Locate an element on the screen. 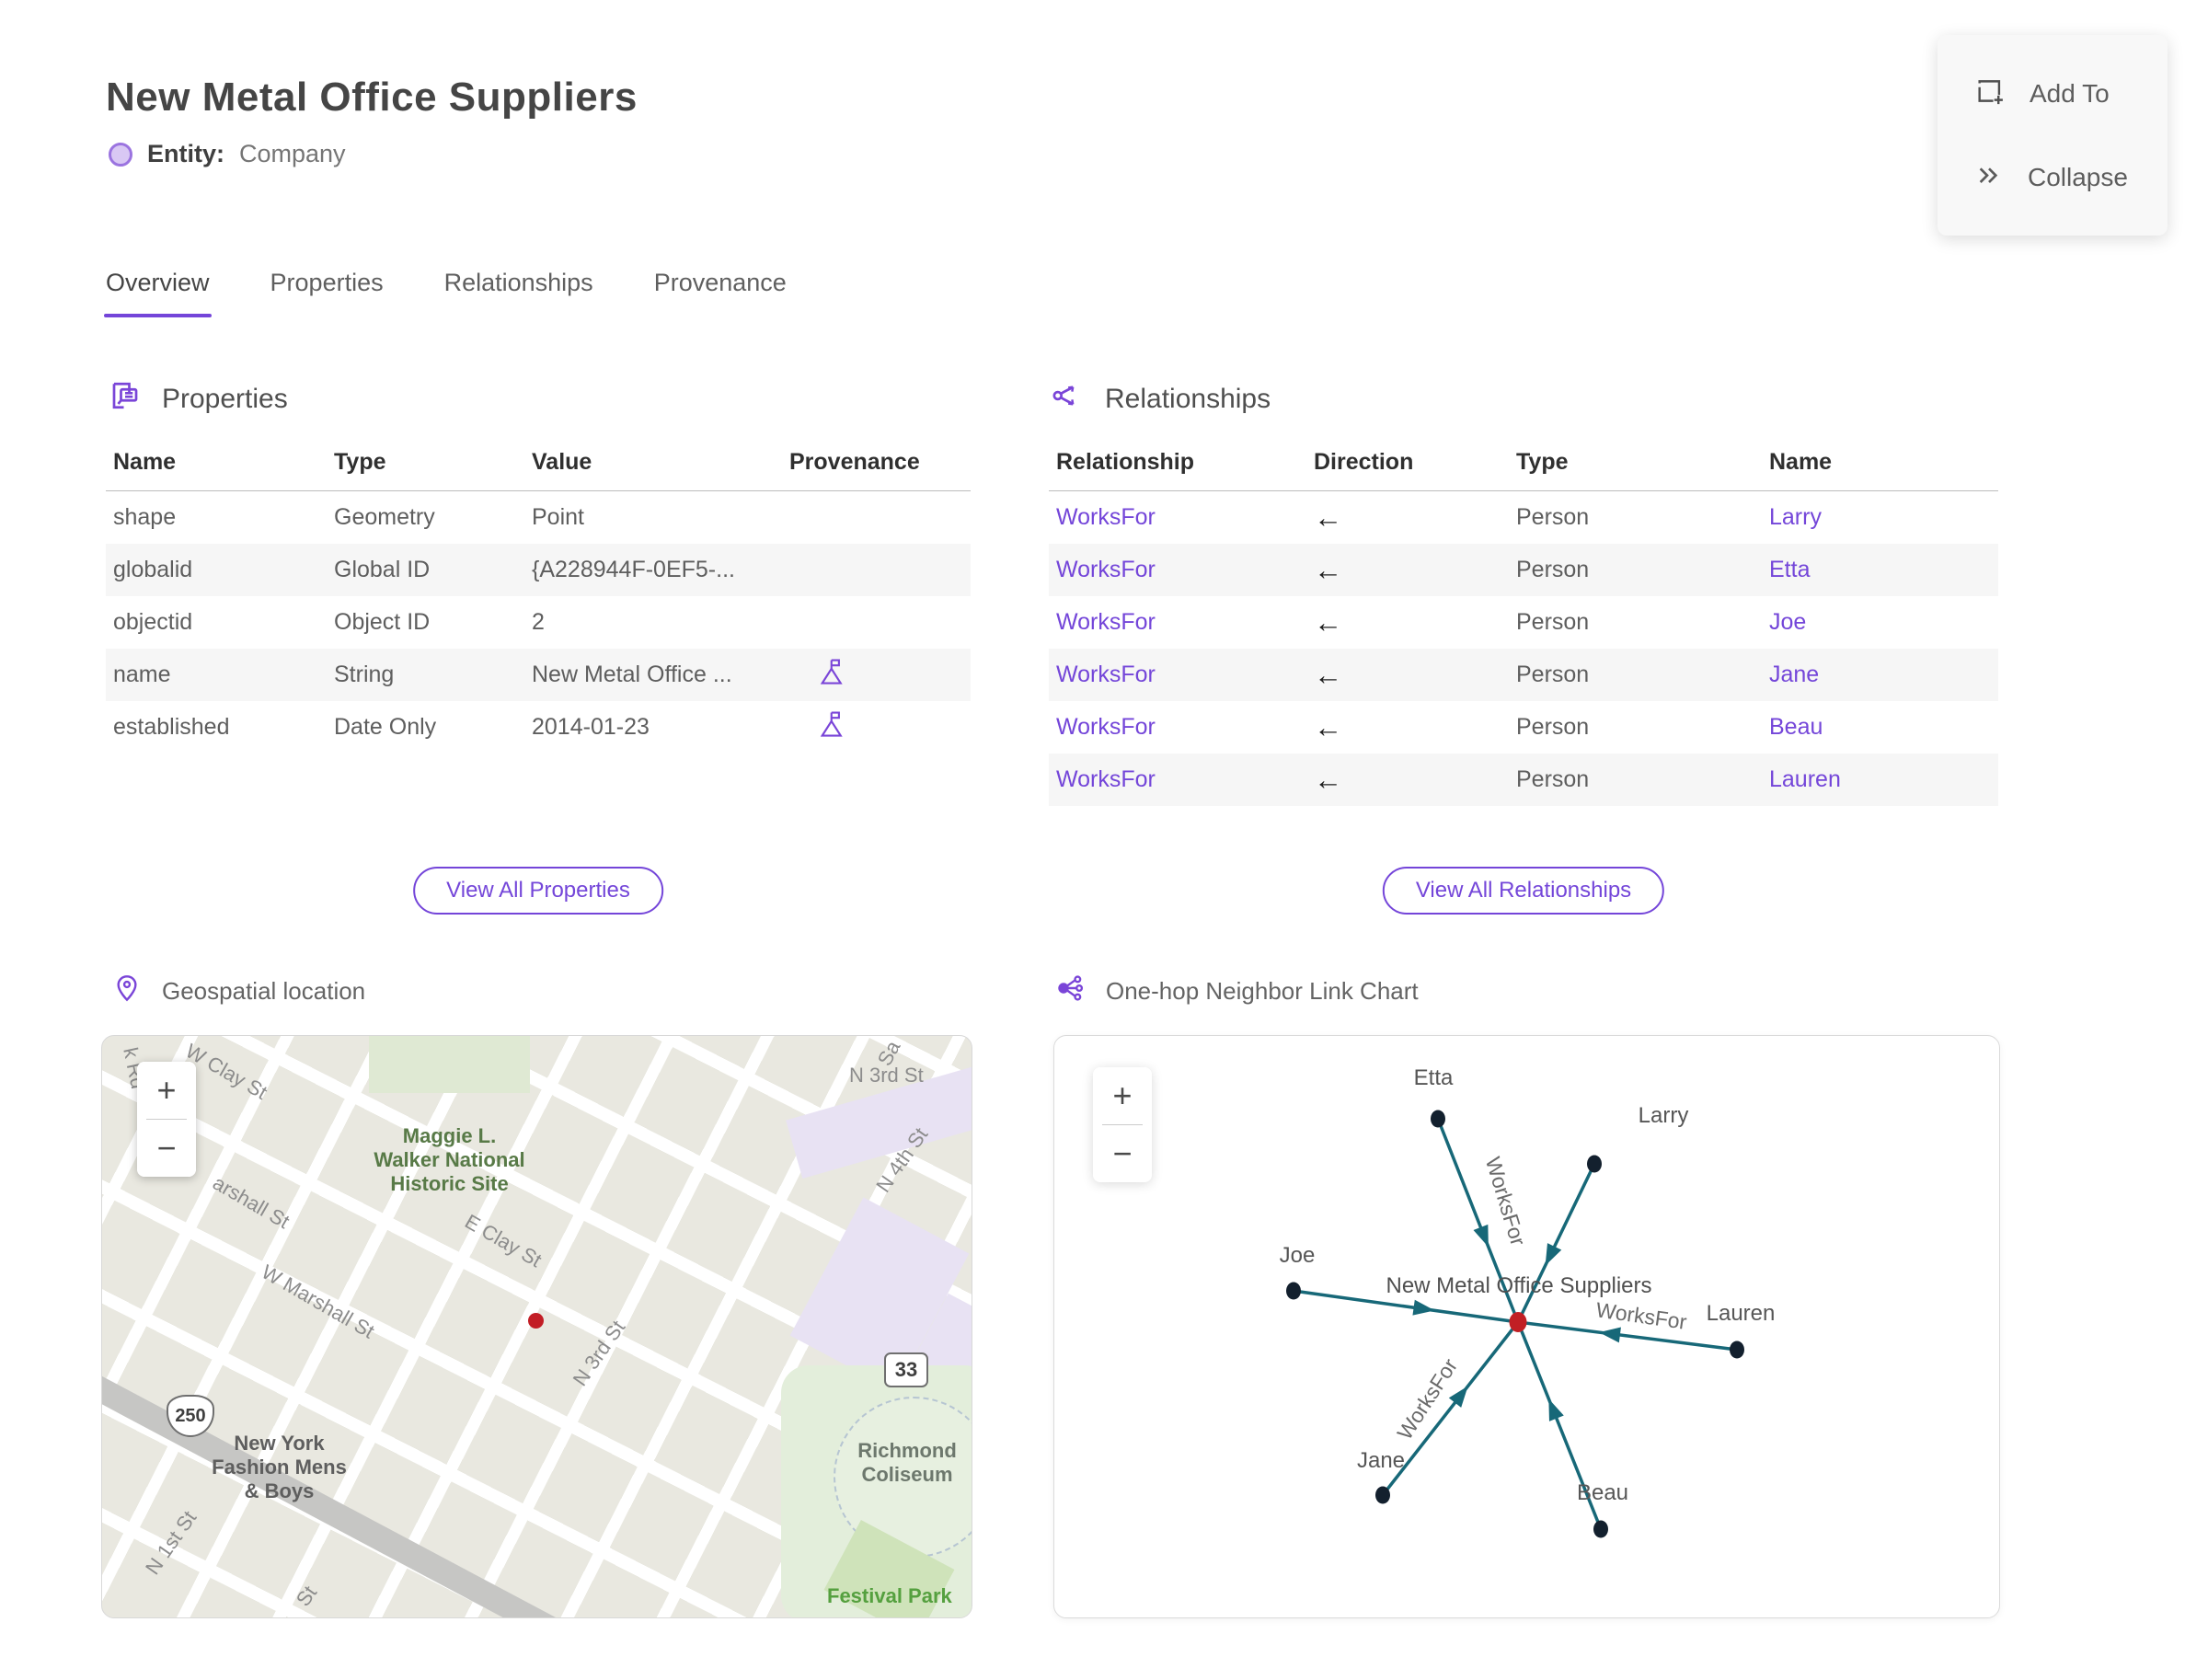 Image resolution: width=2208 pixels, height=1680 pixels. related-entity-link: Lauren is located at coordinates (1805, 779).